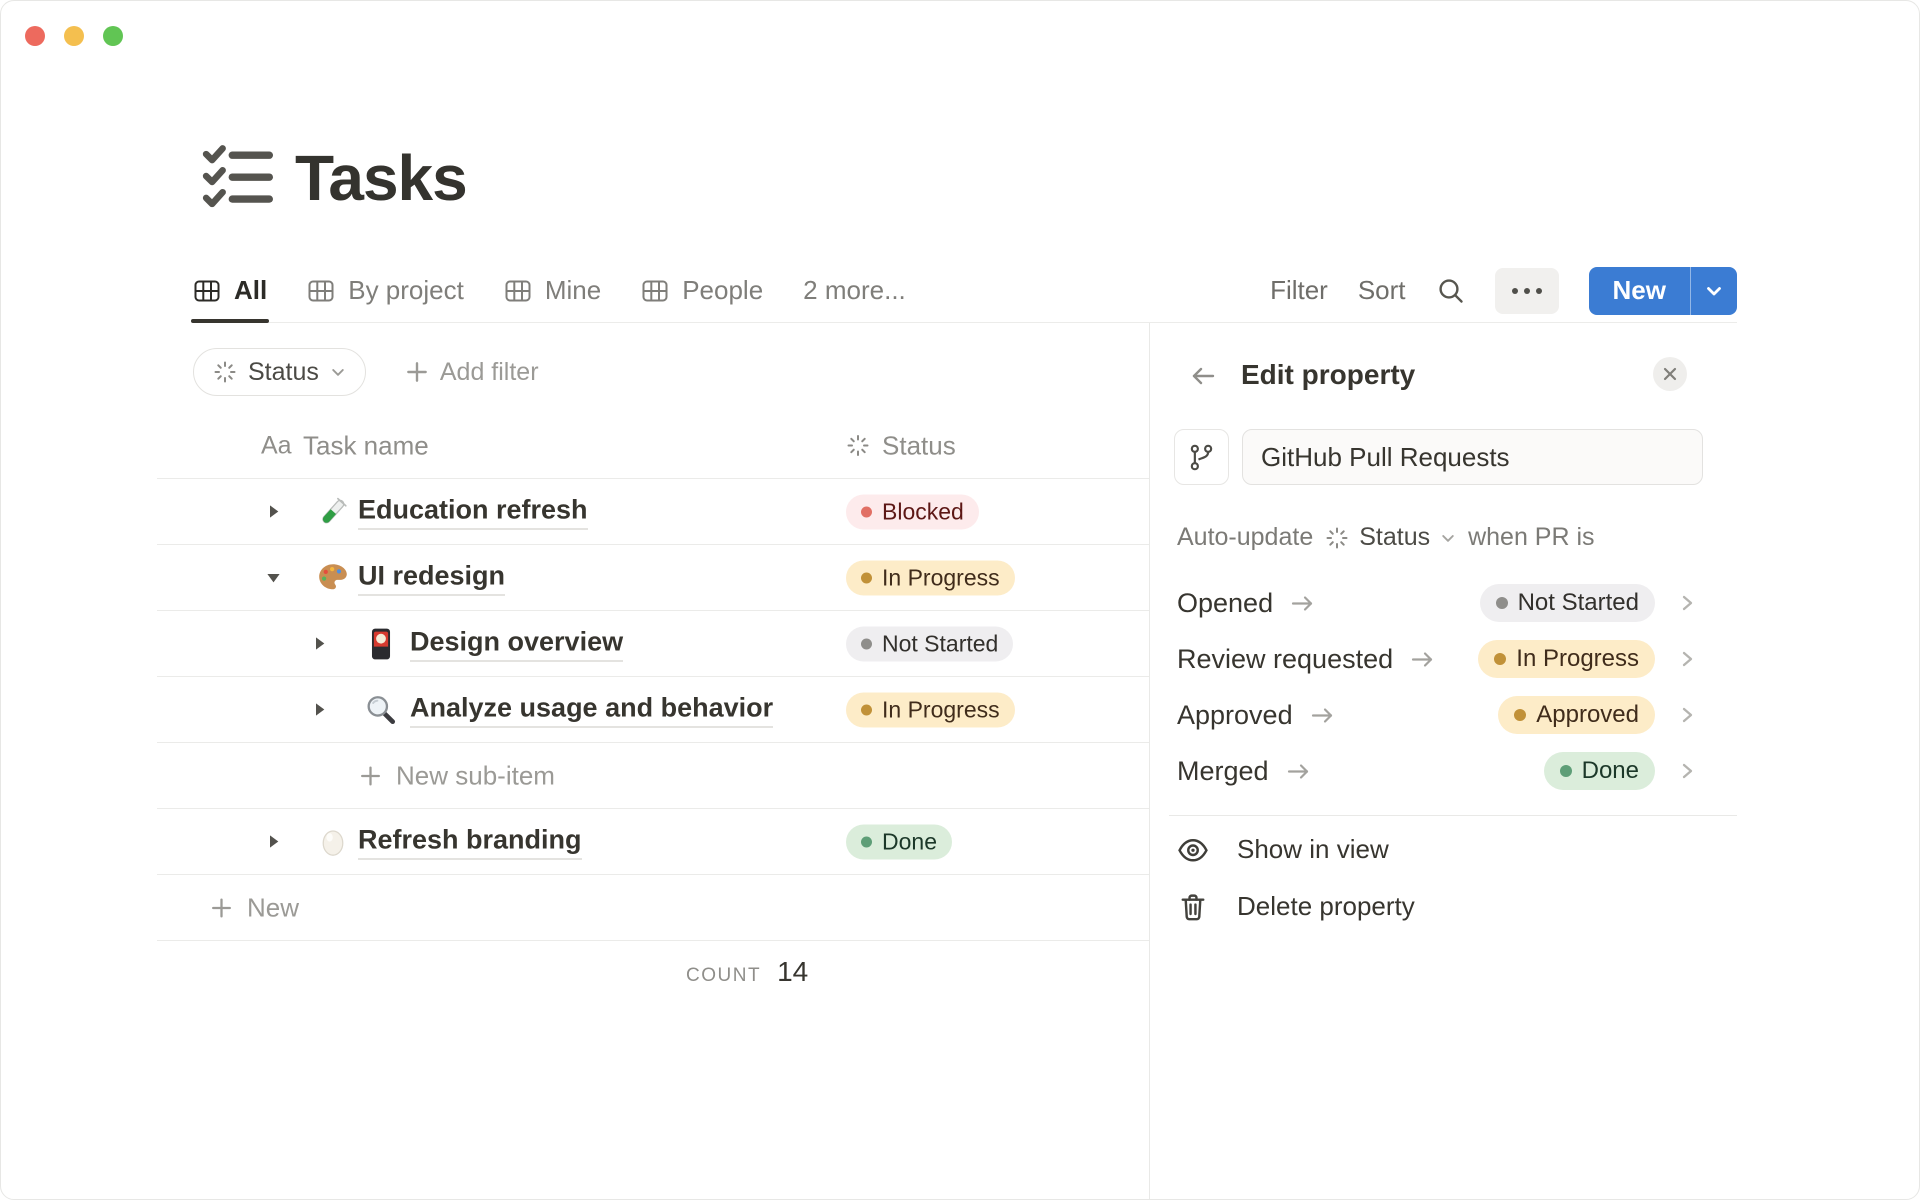 The height and width of the screenshot is (1200, 1920). What do you see at coordinates (653, 512) in the screenshot?
I see `table-row: Education refresh Blocked` at bounding box center [653, 512].